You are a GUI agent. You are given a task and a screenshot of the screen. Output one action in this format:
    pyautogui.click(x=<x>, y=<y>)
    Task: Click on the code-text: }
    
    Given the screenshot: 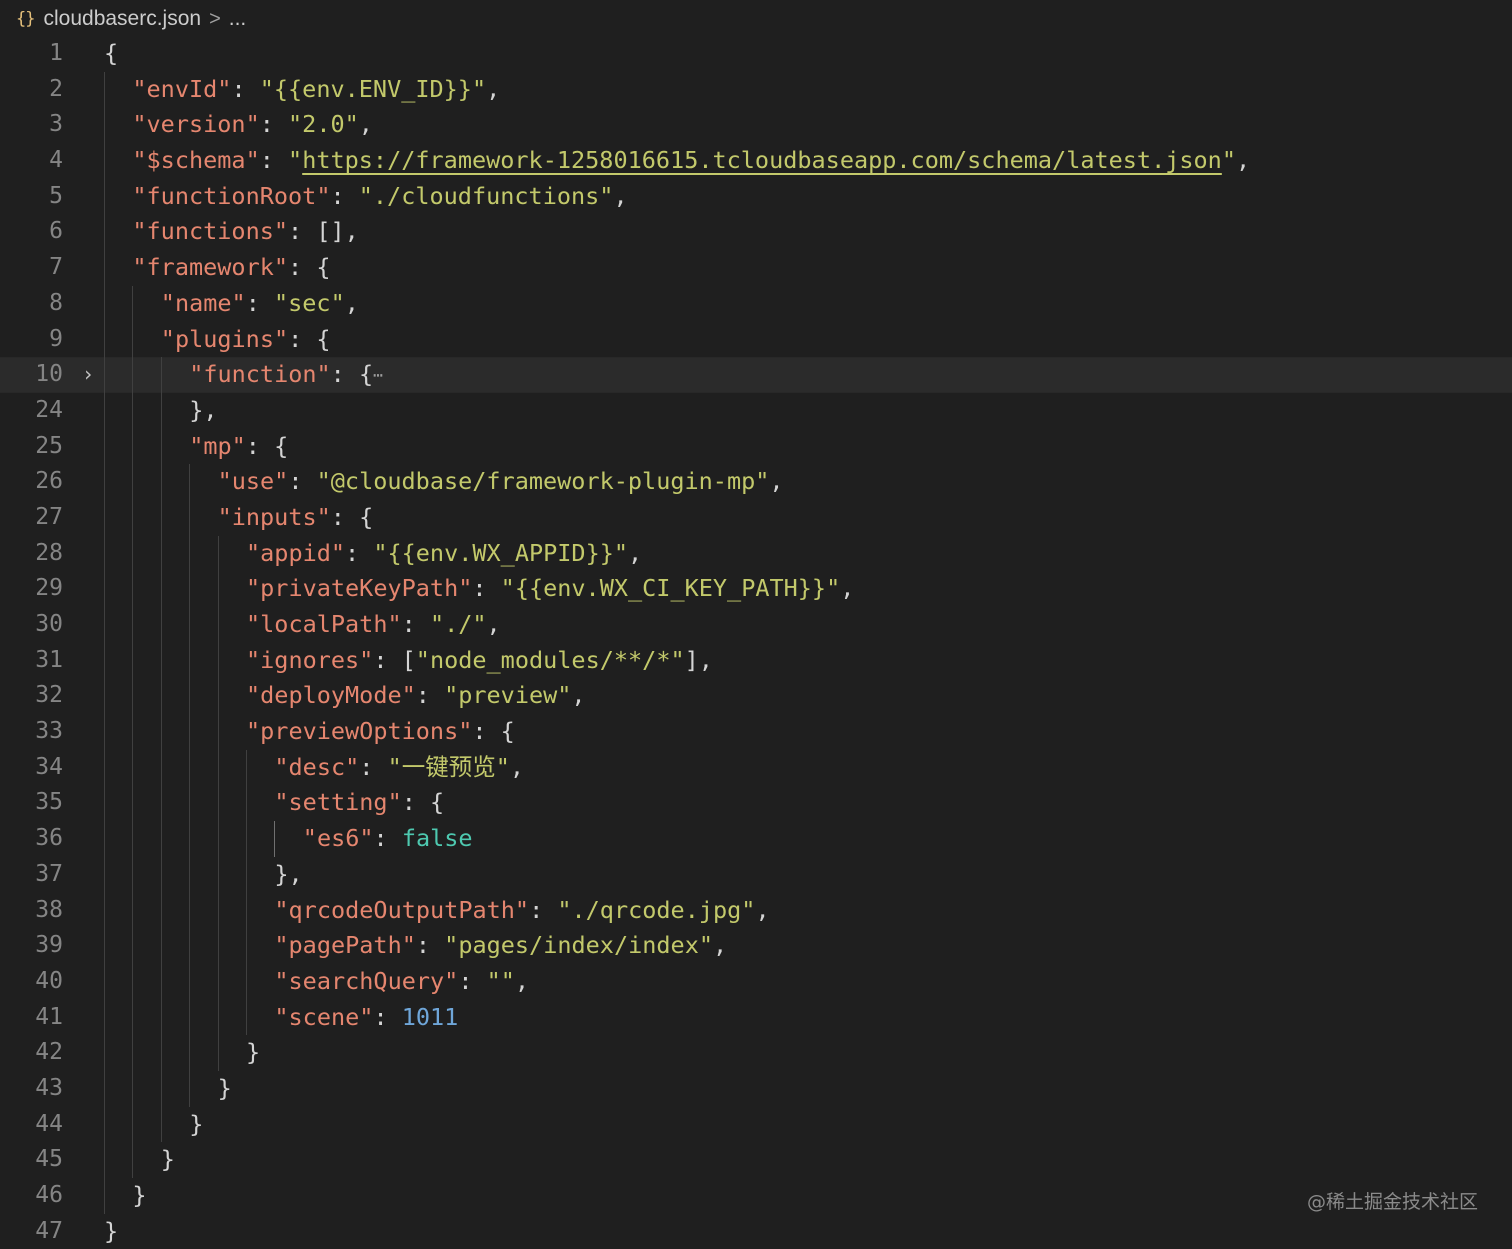 What is the action you would take?
    pyautogui.click(x=111, y=1231)
    